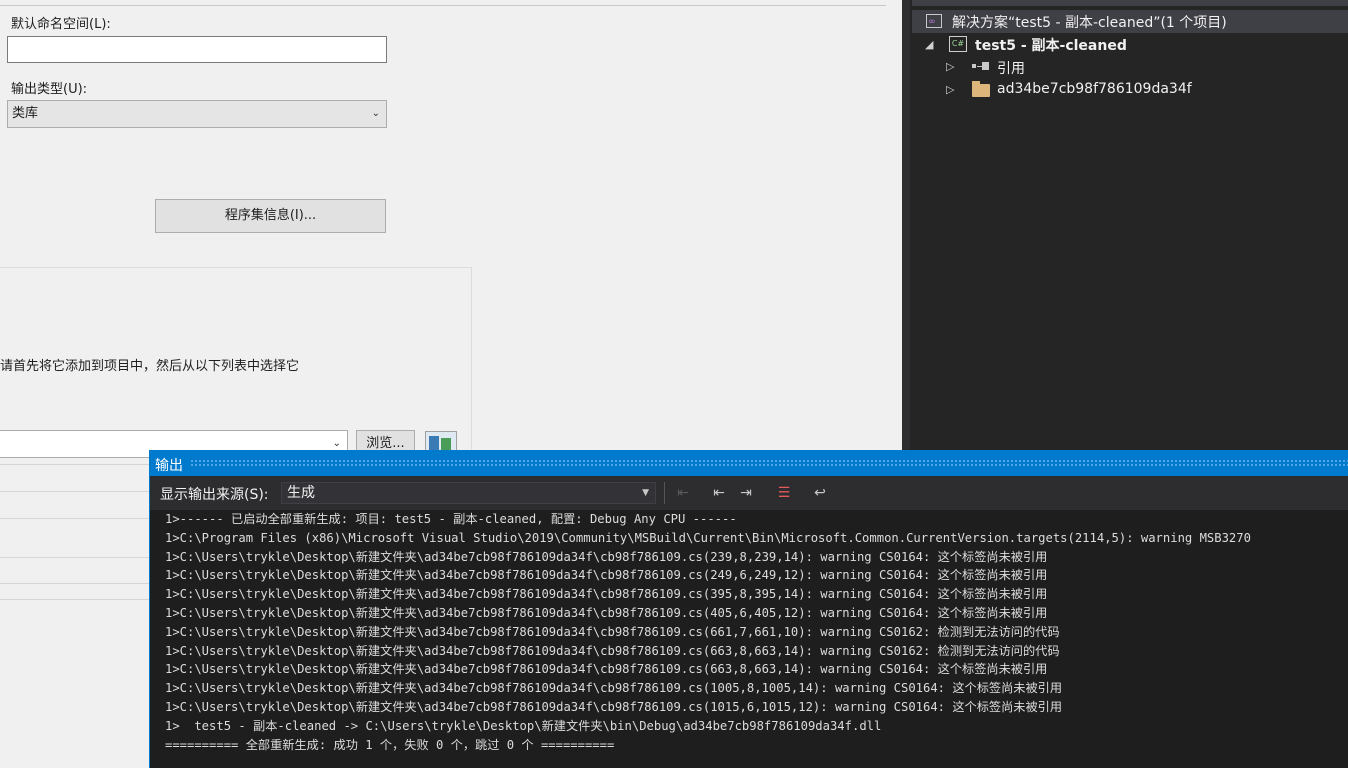 The image size is (1348, 768). Describe the element at coordinates (61, 24) in the screenshot. I see `default-namespace-label: 默认命名空间(L):` at that location.